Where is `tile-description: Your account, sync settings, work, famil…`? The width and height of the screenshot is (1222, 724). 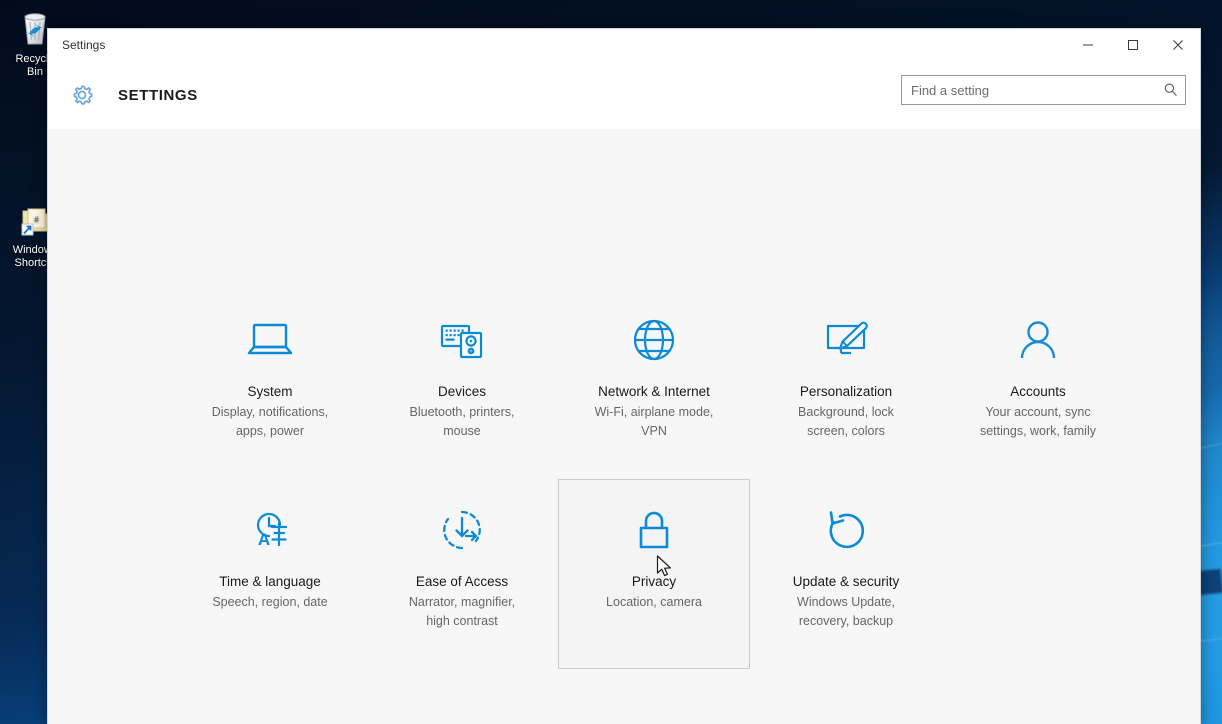
tile-description: Your account, sync settings, work, famil… is located at coordinates (1037, 421).